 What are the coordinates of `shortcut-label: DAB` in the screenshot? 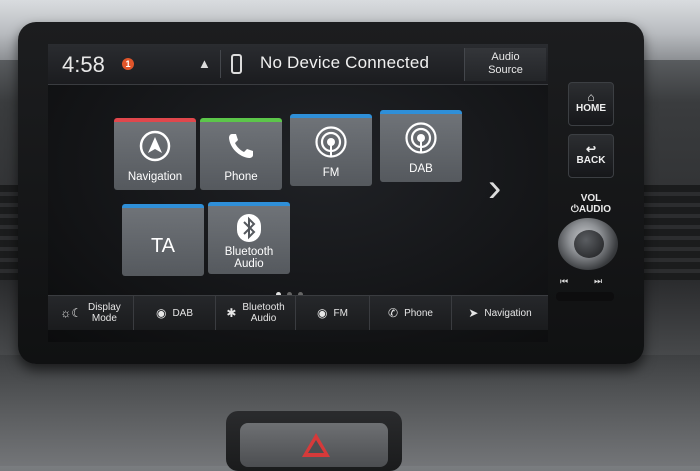 It's located at (183, 313).